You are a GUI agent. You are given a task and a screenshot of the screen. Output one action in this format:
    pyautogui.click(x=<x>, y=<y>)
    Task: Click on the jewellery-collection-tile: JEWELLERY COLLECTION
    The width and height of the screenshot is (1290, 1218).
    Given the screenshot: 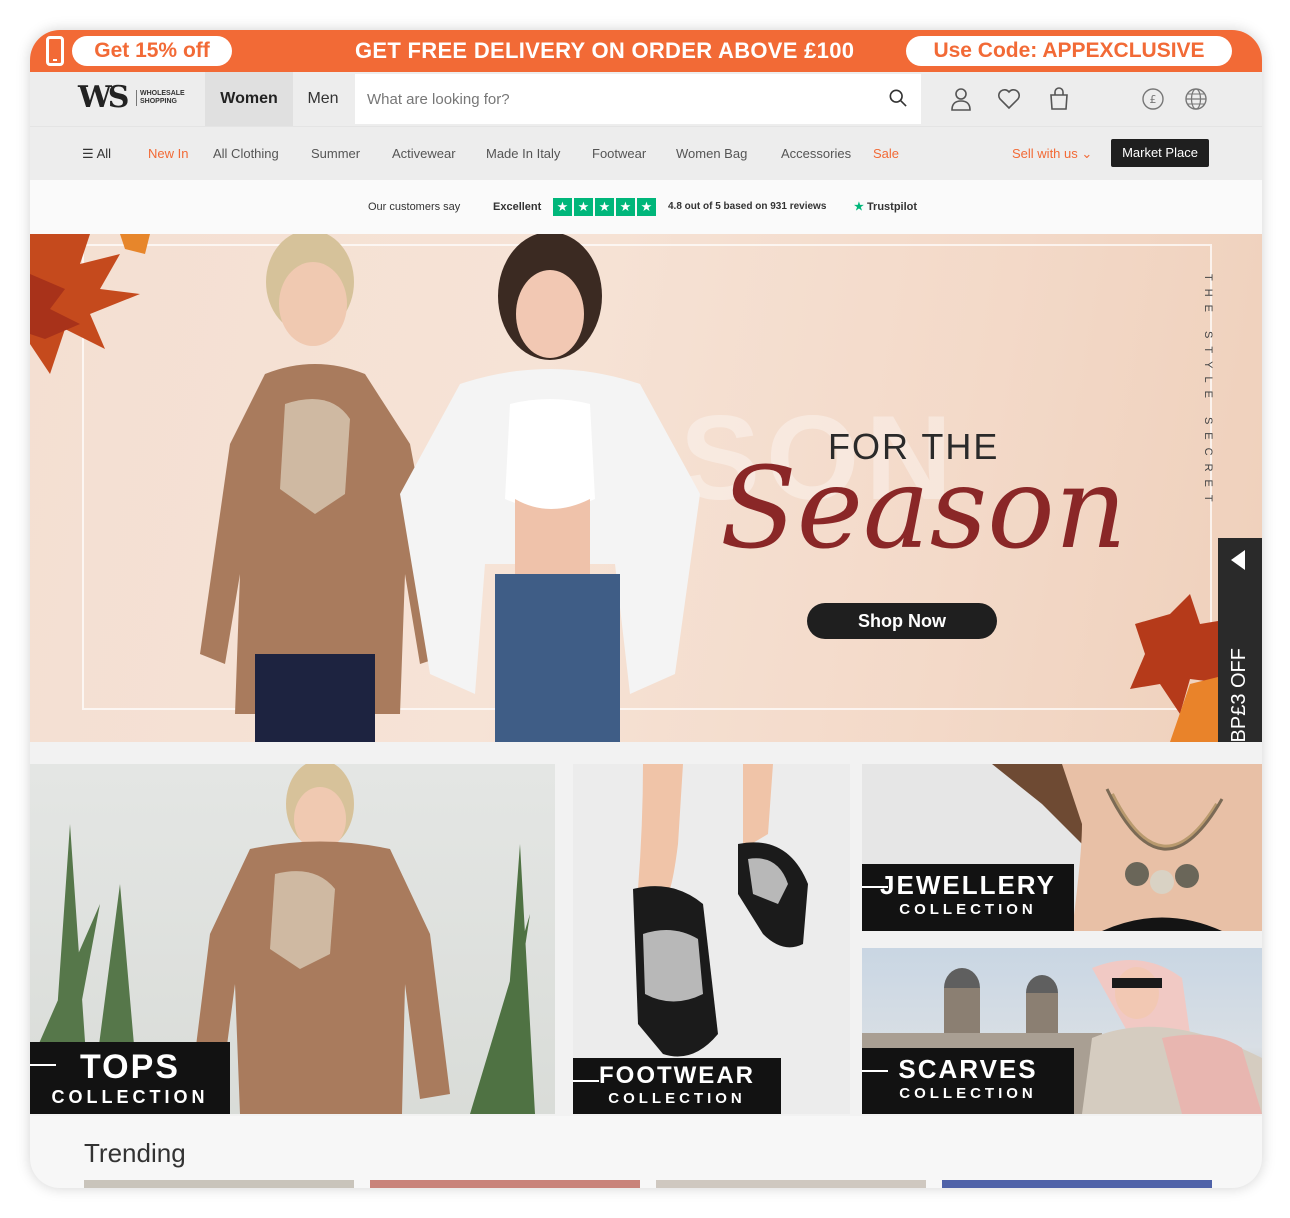 What is the action you would take?
    pyautogui.click(x=1062, y=847)
    